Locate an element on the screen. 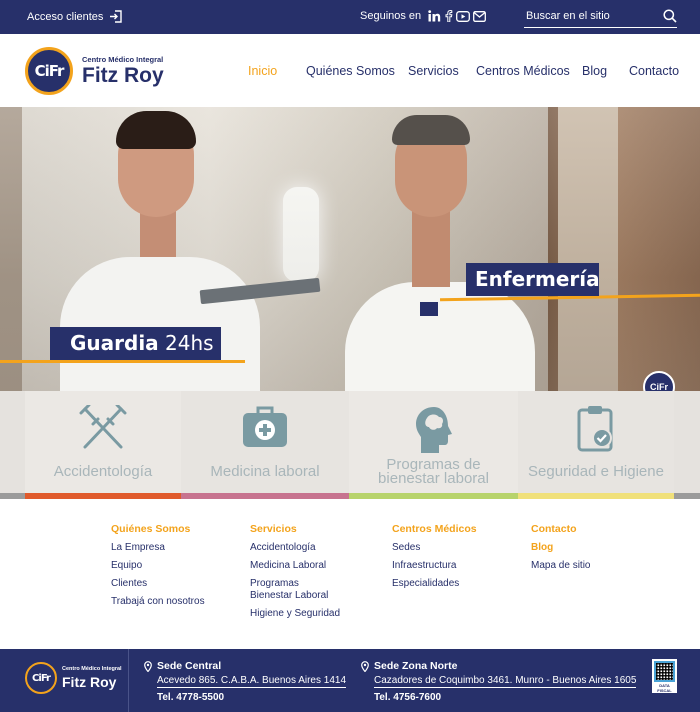 The width and height of the screenshot is (700, 712). footer-link: Trabajá con nosotros is located at coordinates (158, 602).